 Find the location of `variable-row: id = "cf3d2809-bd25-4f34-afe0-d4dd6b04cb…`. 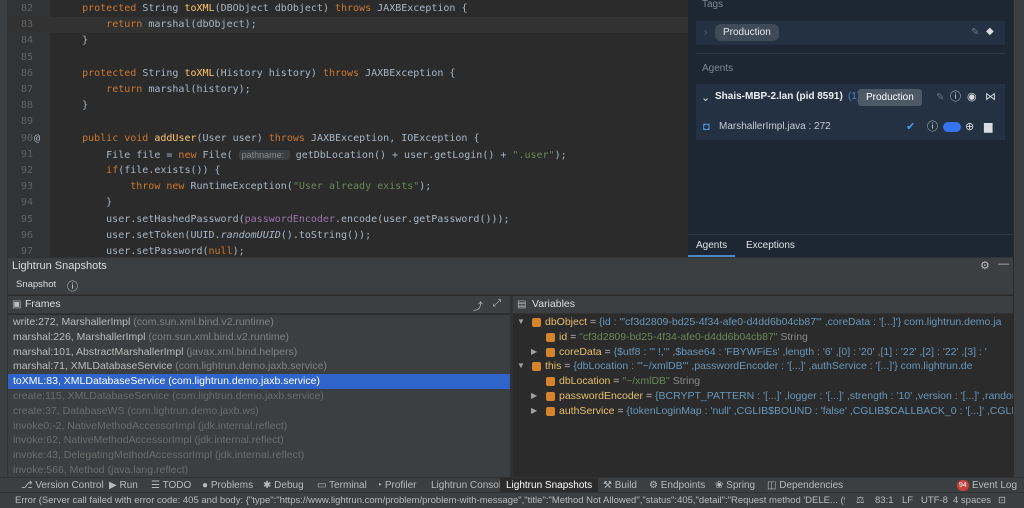

variable-row: id = "cf3d2809-bd25-4f34-afe0-d4dd6b04cb… is located at coordinates (763, 337).